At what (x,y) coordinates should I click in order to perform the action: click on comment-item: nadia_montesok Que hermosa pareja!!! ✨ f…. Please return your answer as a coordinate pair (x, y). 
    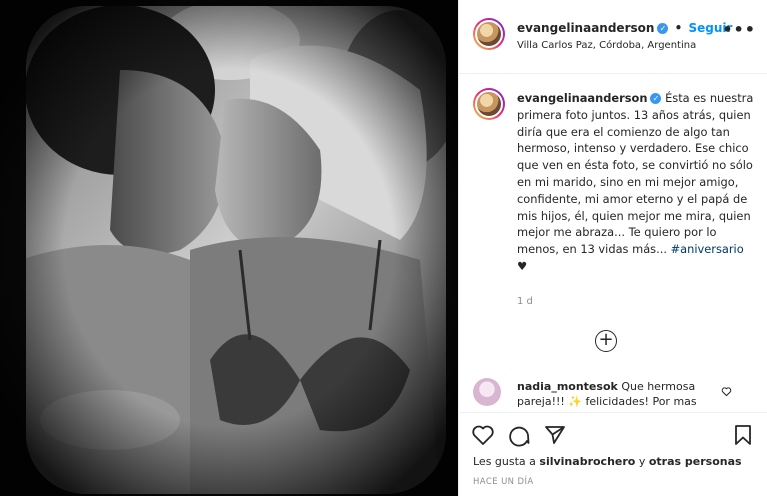
    Looking at the image, I should click on (613, 393).